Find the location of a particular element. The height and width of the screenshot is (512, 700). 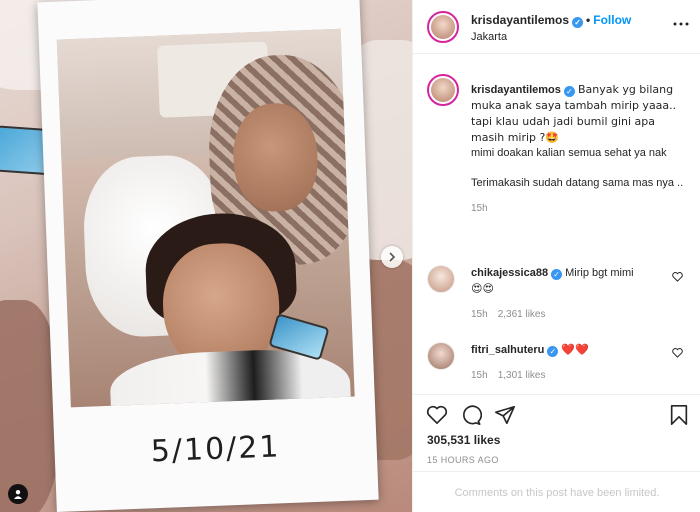

handwritten-date: 5/10/21 is located at coordinates (216, 449).